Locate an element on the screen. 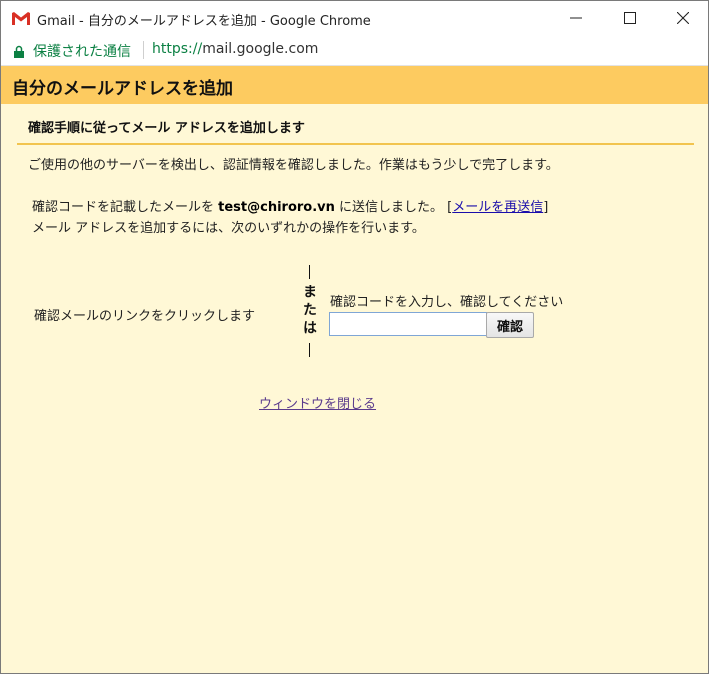 This screenshot has height=674, width=709. sent-close: ] is located at coordinates (546, 207).